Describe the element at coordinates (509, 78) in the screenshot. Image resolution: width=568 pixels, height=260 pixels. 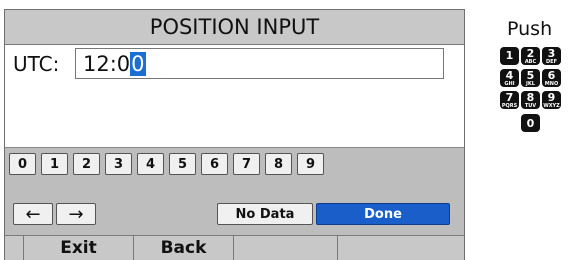
I see `keypad-4-icon: 4 GHI` at that location.